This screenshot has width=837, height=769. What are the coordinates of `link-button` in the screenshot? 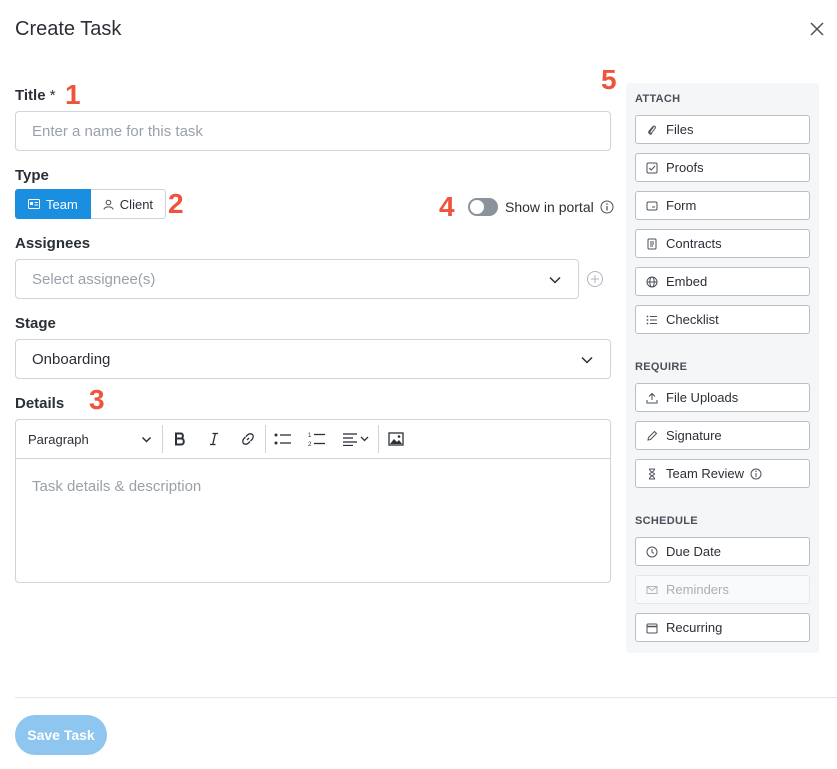 It's located at (248, 439).